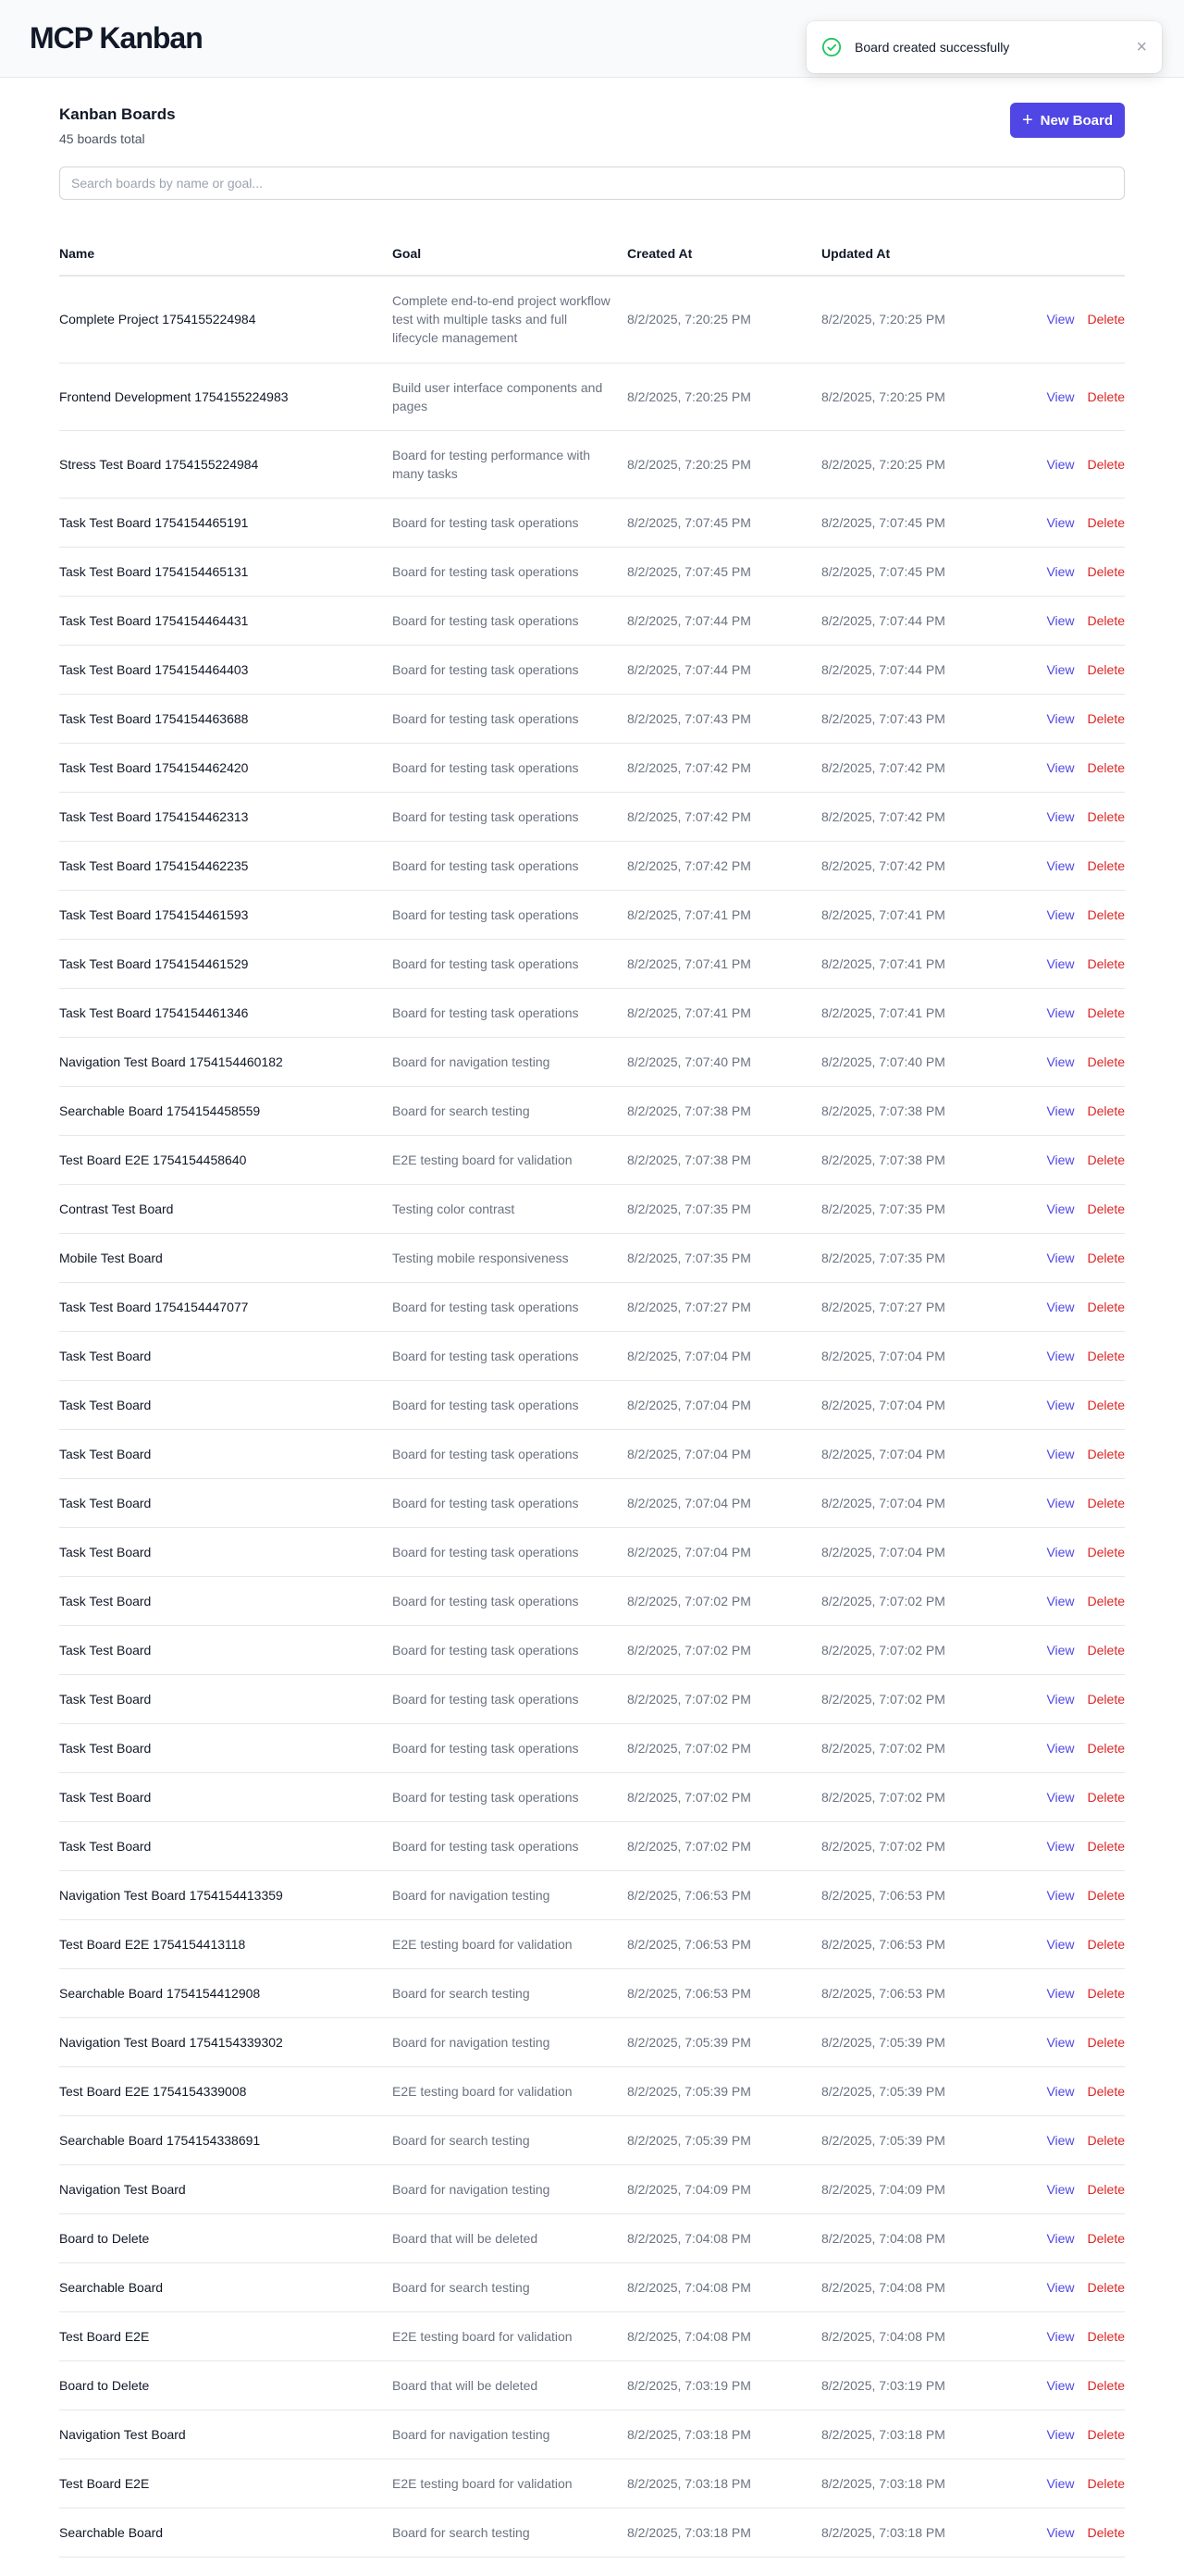 The width and height of the screenshot is (1184, 2576). I want to click on updated-at-cell: 8/2/2025, 7:07:41 PM, so click(919, 1013).